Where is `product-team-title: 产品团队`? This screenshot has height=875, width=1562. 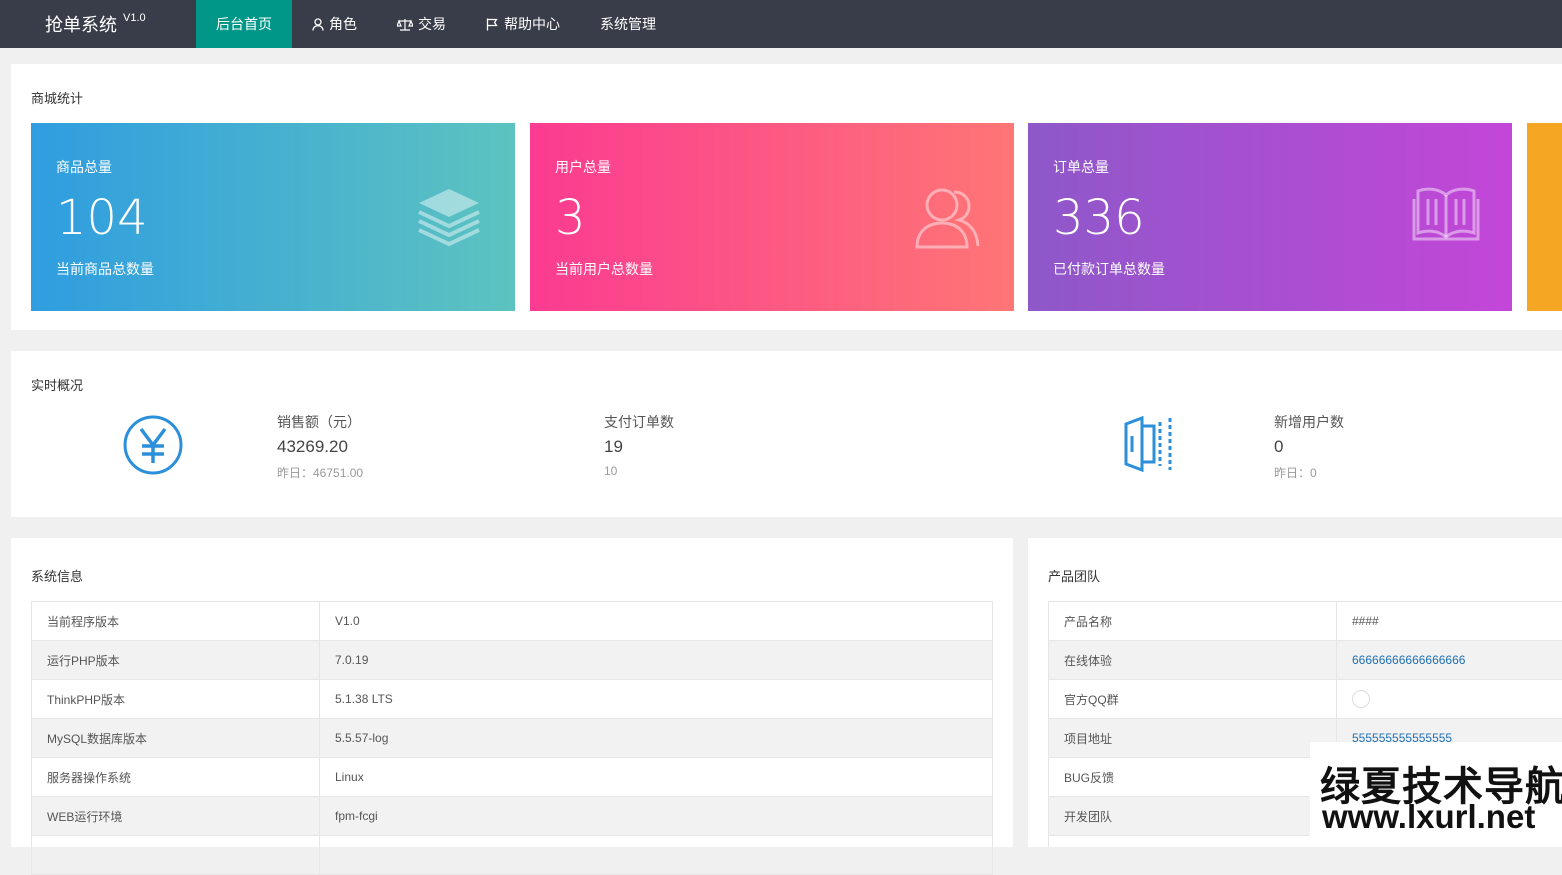
product-team-title: 产品团队 is located at coordinates (1074, 575).